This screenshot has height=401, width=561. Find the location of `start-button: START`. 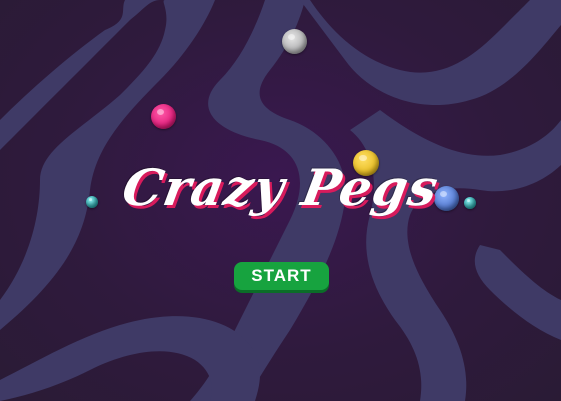

start-button: START is located at coordinates (281, 276).